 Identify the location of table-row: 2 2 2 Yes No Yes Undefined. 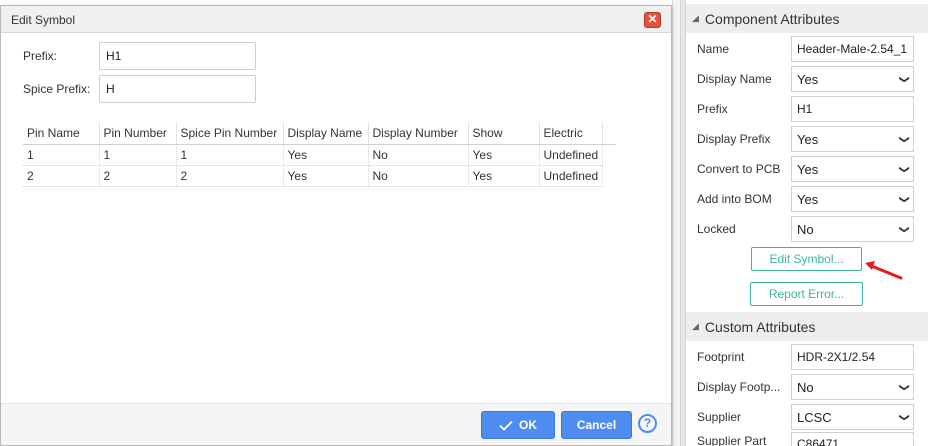
(319, 176).